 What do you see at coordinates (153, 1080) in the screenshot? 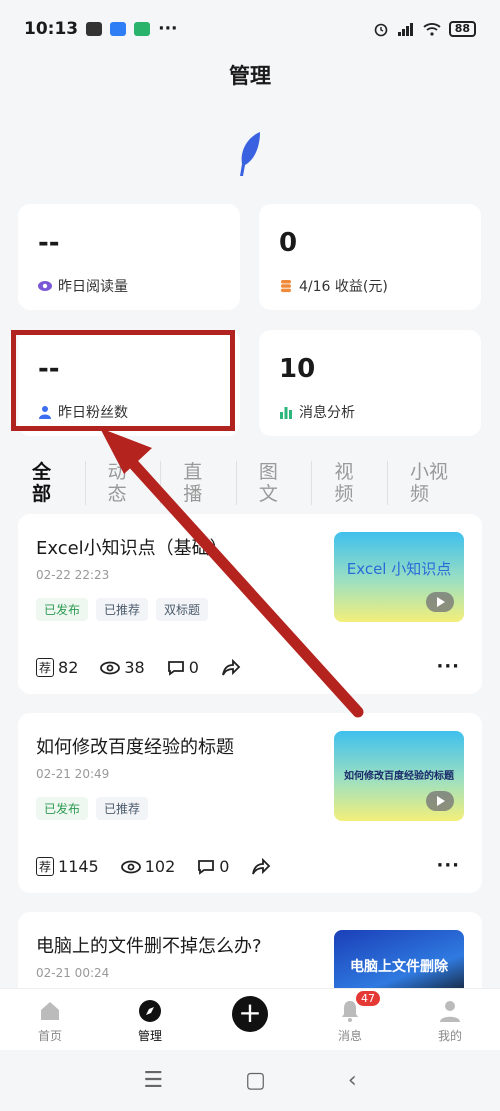
I see `menu-icon: ☰` at bounding box center [153, 1080].